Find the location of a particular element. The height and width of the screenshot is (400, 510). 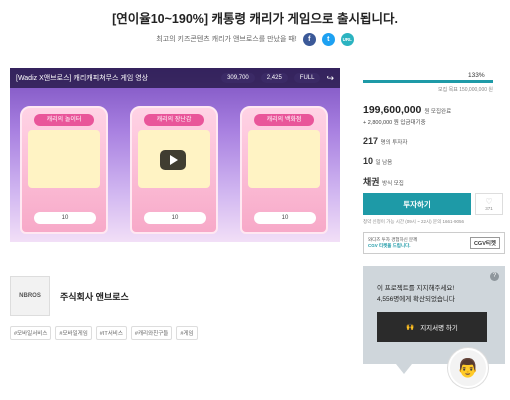

banner-text: 와디즈 투자 경험하신 분께 CGV 티켓을 드립니다. is located at coordinates (419, 243).